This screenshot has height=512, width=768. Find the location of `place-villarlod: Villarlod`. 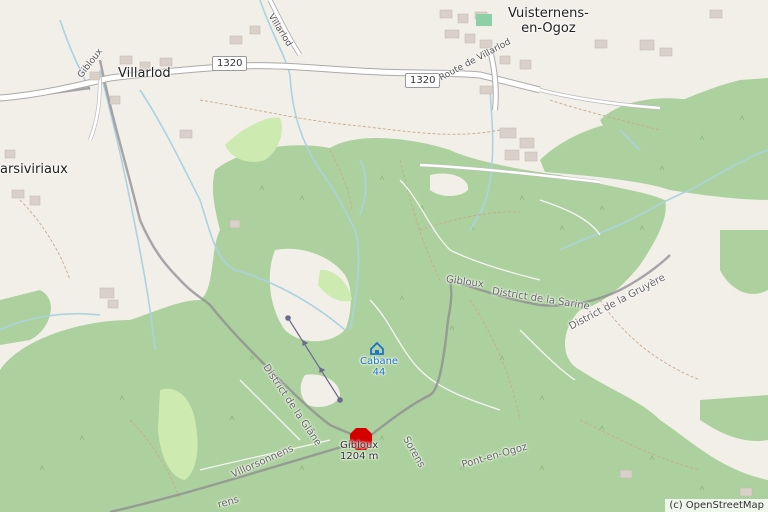

place-villarlod: Villarlod is located at coordinates (144, 73).